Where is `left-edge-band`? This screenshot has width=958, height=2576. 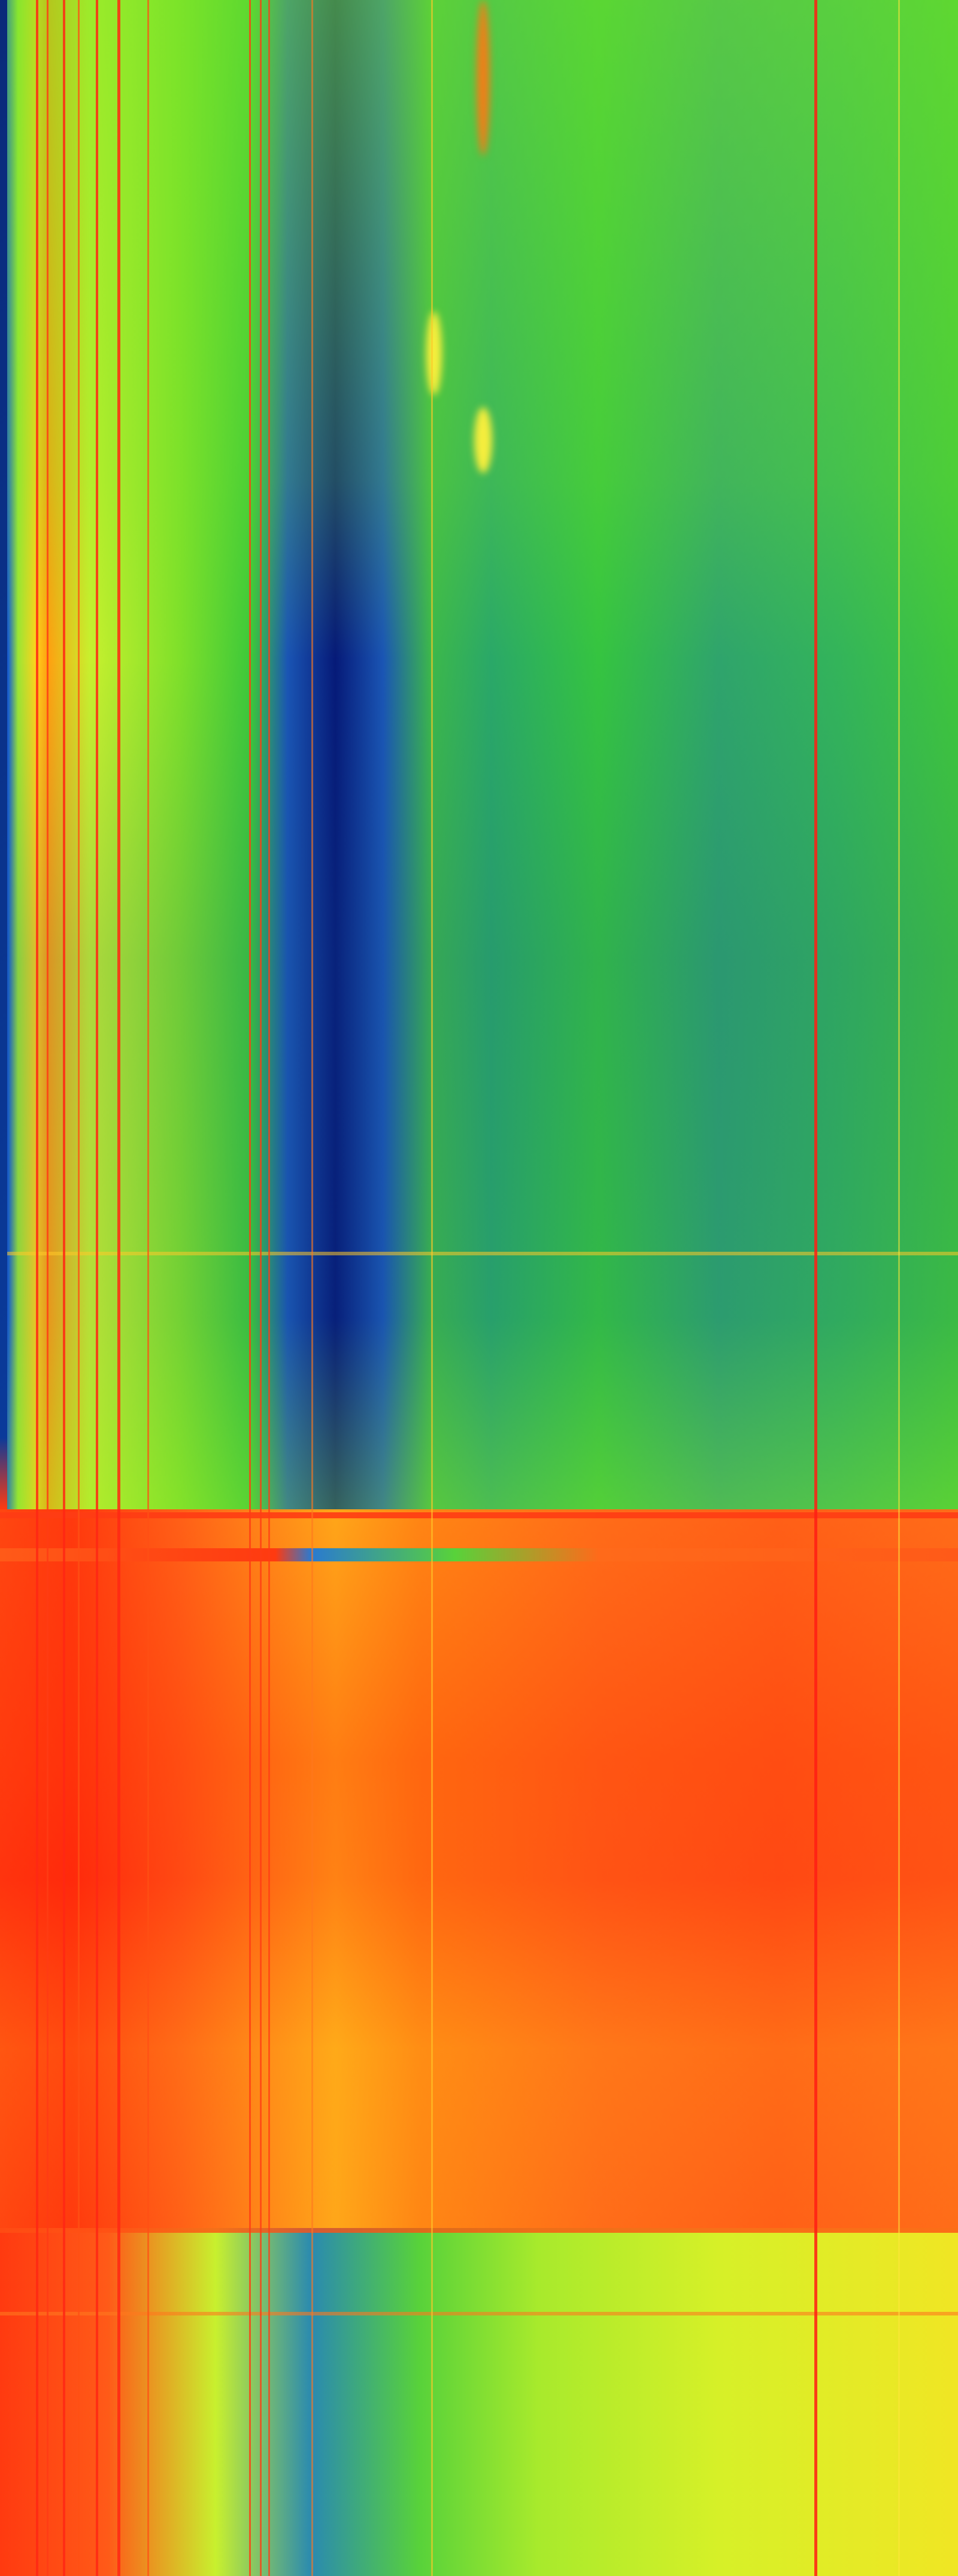 left-edge-band is located at coordinates (3, 754).